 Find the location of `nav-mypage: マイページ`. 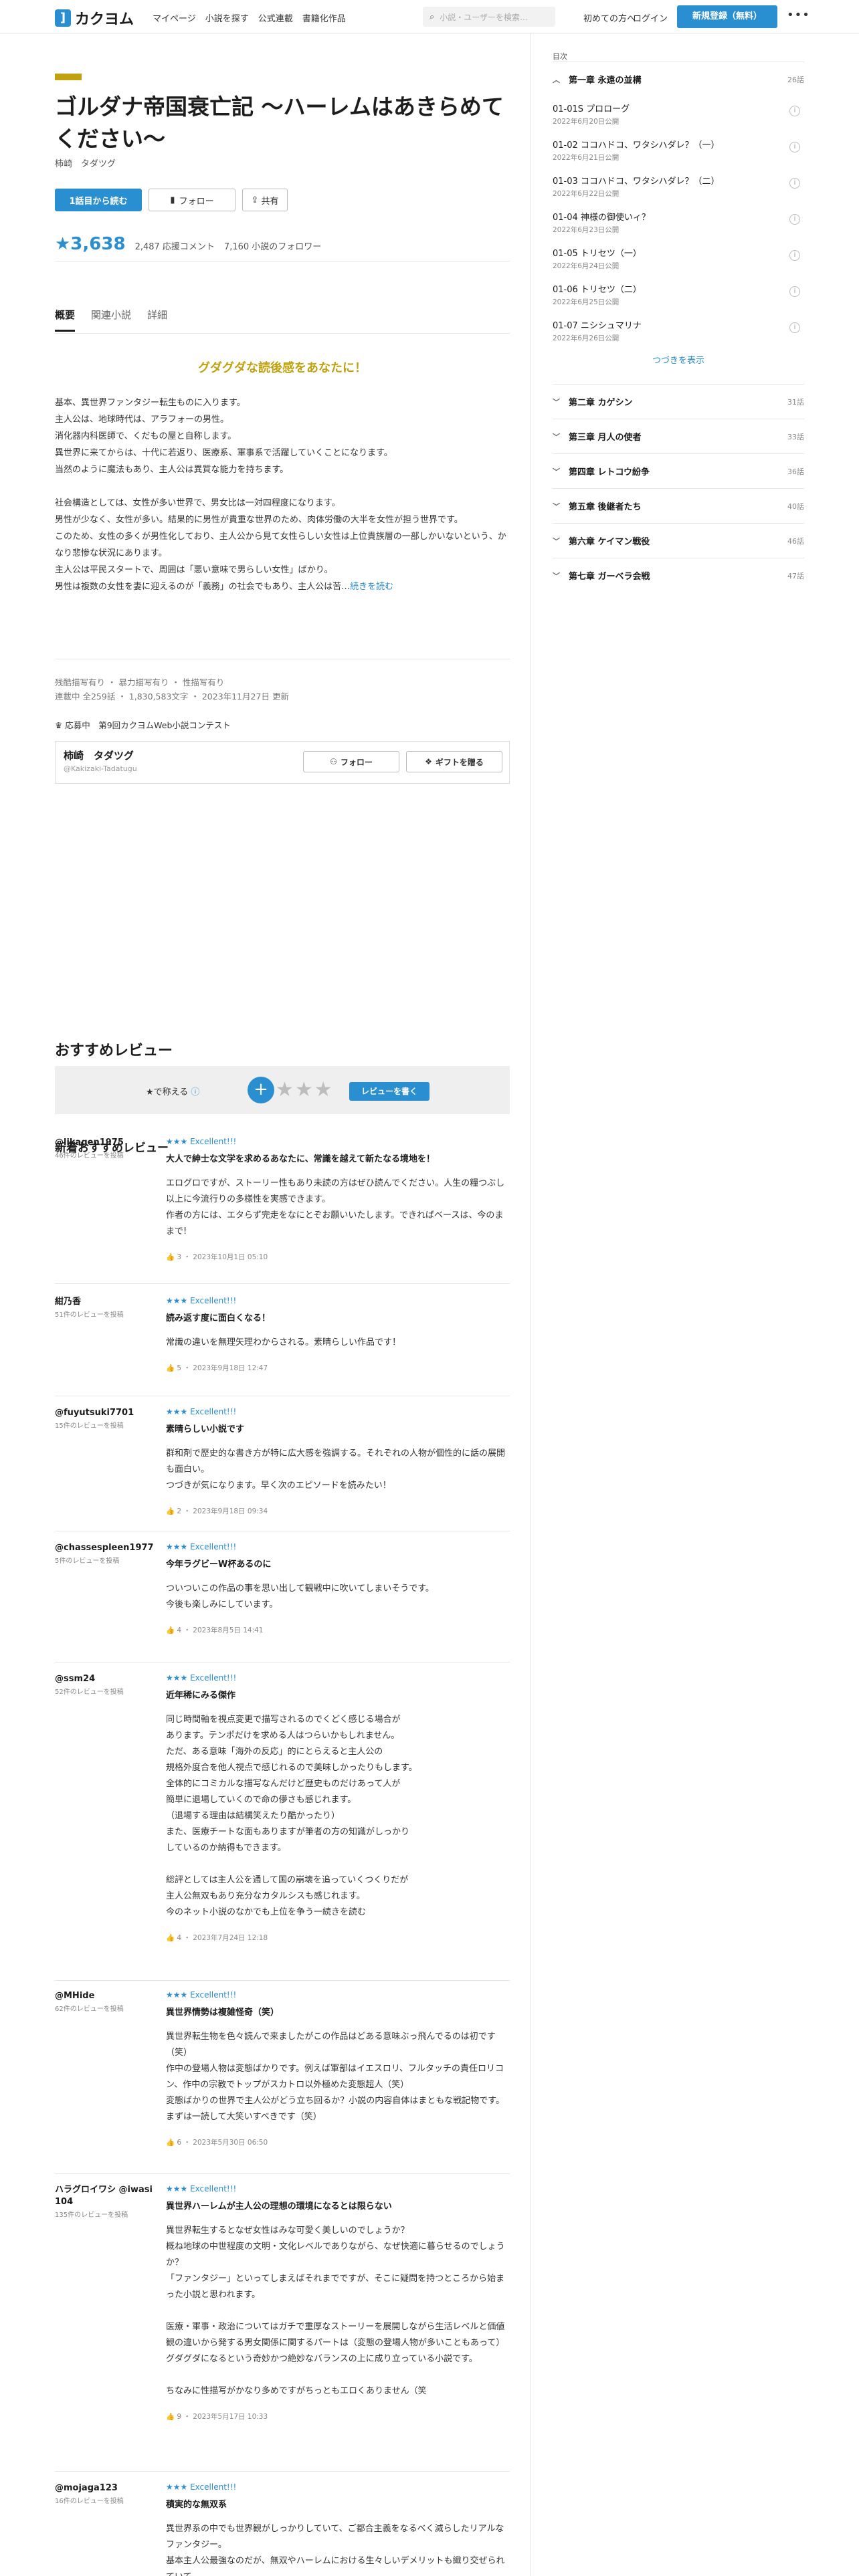

nav-mypage: マイページ is located at coordinates (174, 17).